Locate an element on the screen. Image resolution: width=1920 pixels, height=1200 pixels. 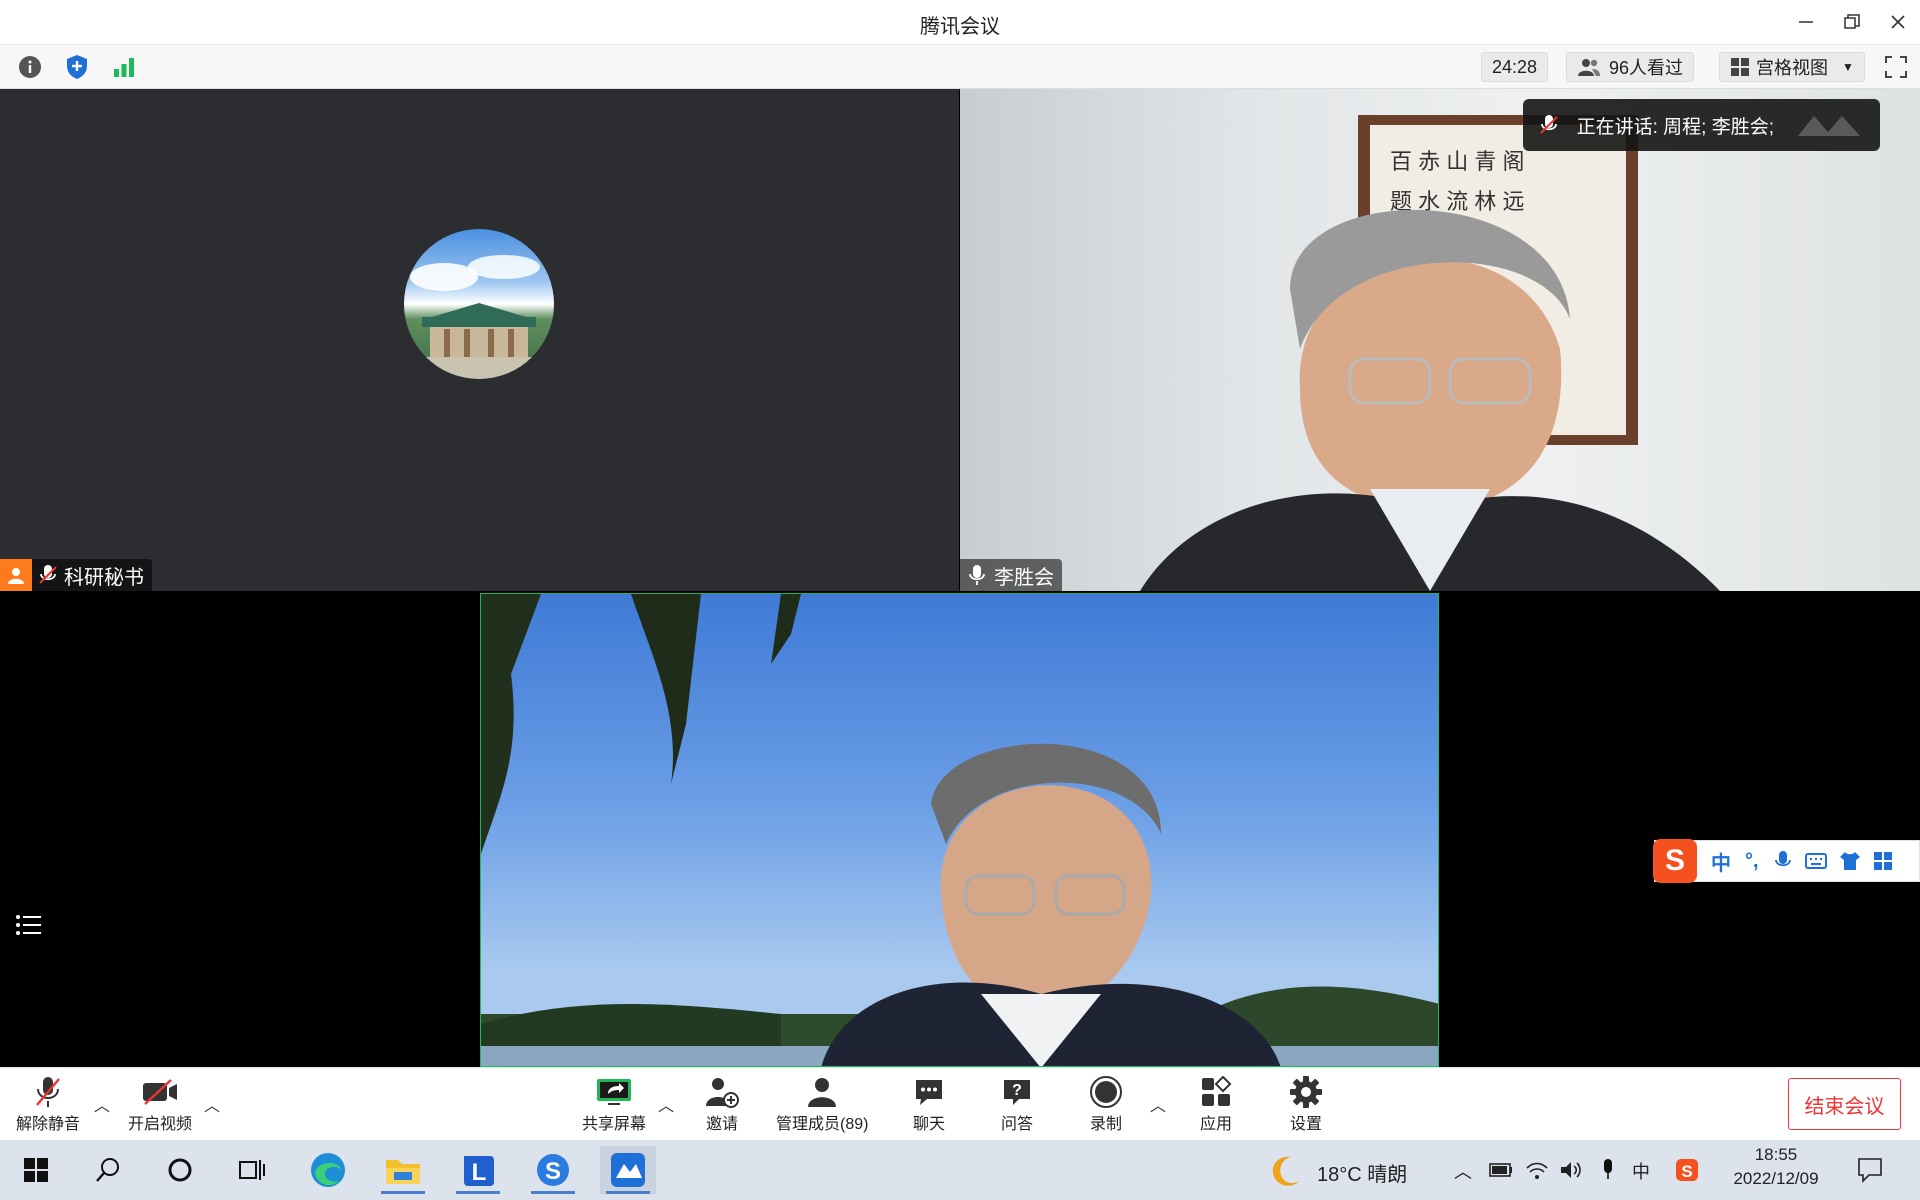
participant-nametag: 李胜会 is located at coordinates (1011, 575).